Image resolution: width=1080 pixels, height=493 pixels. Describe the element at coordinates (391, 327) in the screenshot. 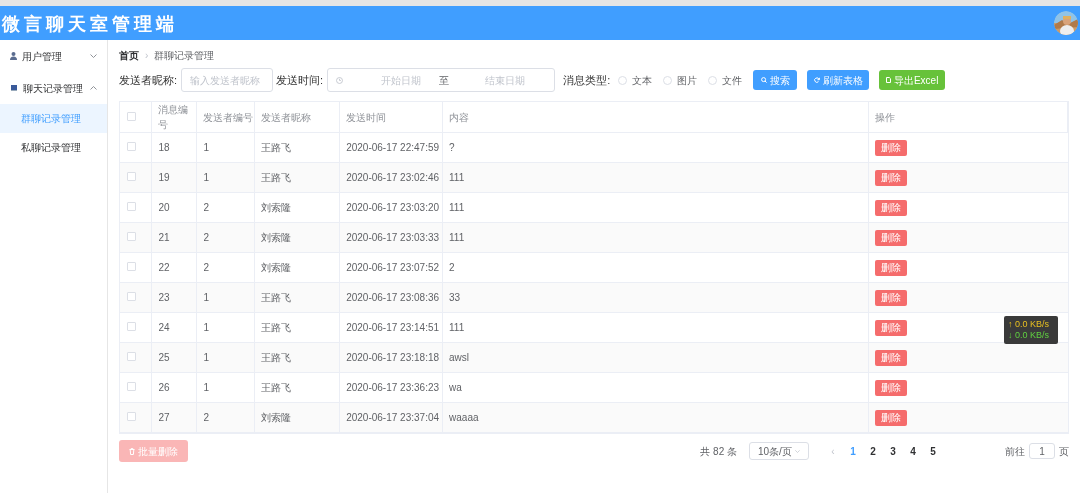

I see `table-cell: 2020-06-17 23:14:51` at that location.